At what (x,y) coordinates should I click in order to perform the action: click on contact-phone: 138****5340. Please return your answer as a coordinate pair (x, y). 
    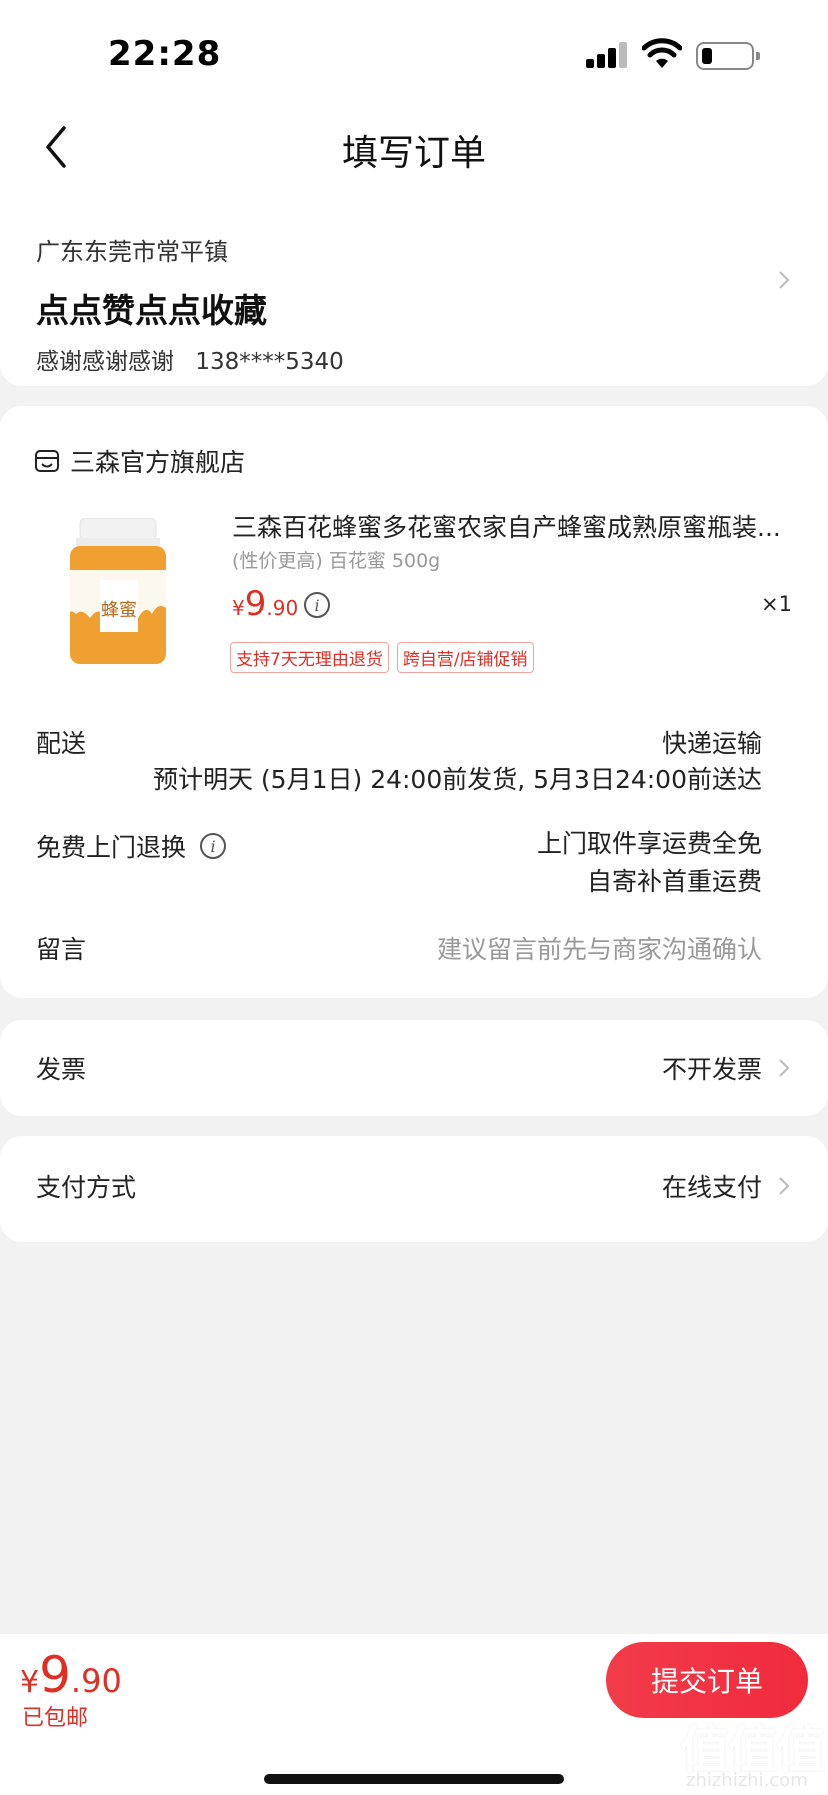
    Looking at the image, I should click on (269, 362).